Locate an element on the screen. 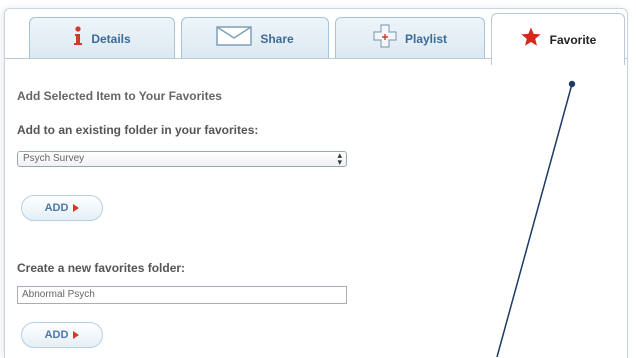 This screenshot has height=358, width=636. new-folder-value: Abnormal Psych is located at coordinates (58, 294).